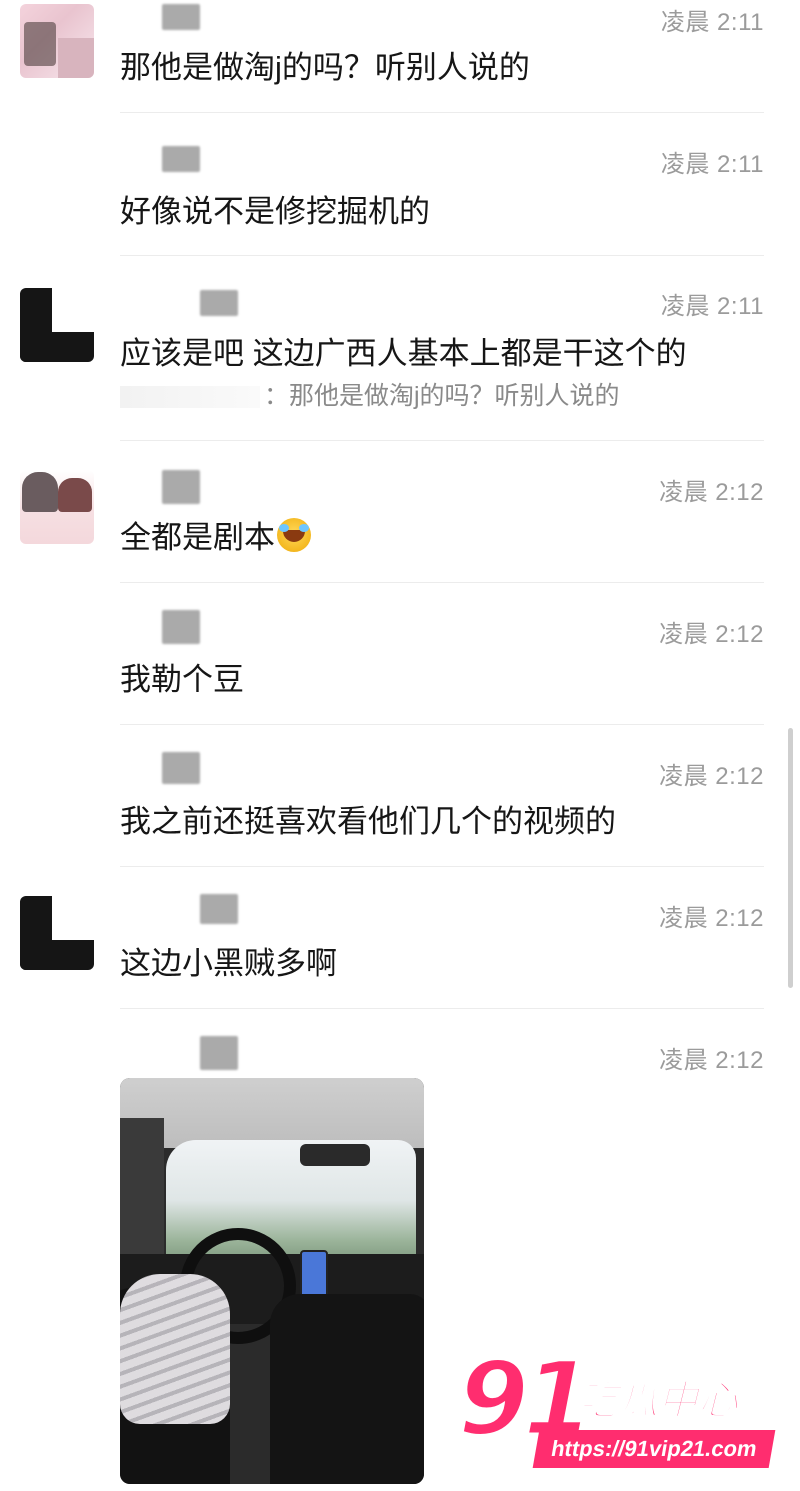  What do you see at coordinates (272, 1281) in the screenshot?
I see `message-image` at bounding box center [272, 1281].